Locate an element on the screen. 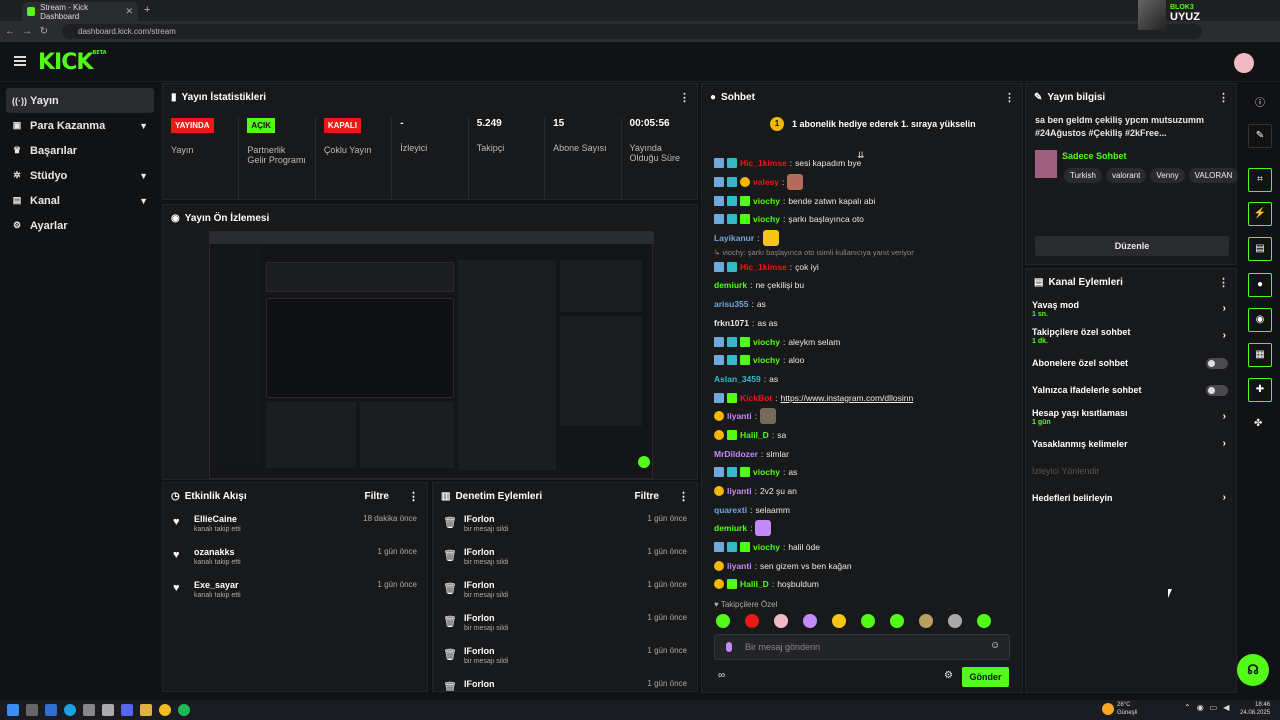  sidebar-item-para-kazanma: ▣ Para Kazanma ▼ is located at coordinates (80, 125).